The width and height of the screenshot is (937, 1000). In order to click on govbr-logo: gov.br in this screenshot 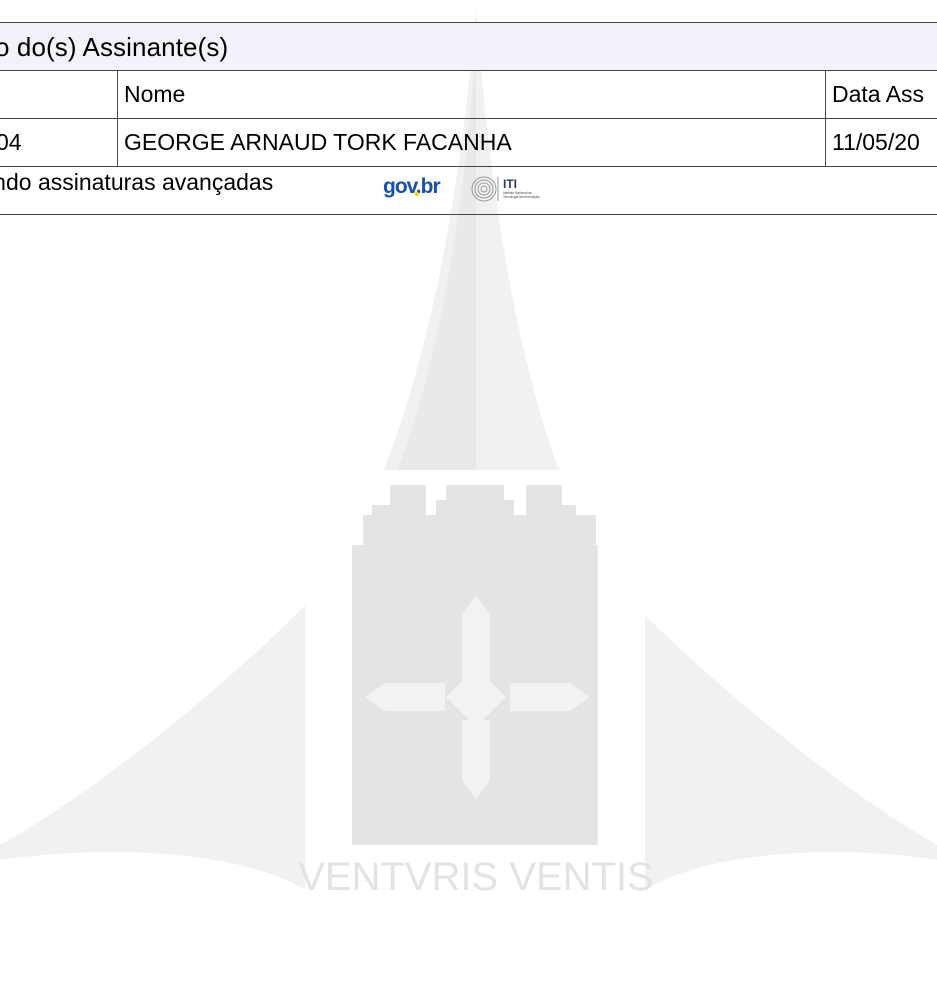, I will do `click(412, 186)`.